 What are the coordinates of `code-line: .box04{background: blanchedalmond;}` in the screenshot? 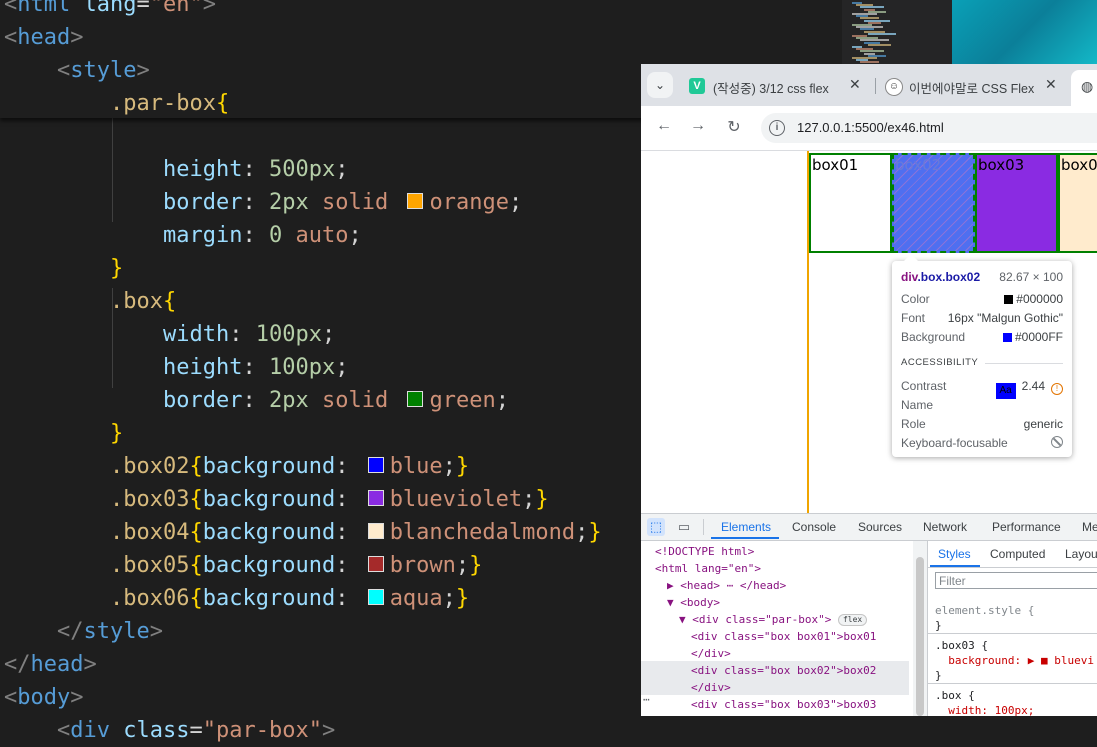 It's located at (356, 532).